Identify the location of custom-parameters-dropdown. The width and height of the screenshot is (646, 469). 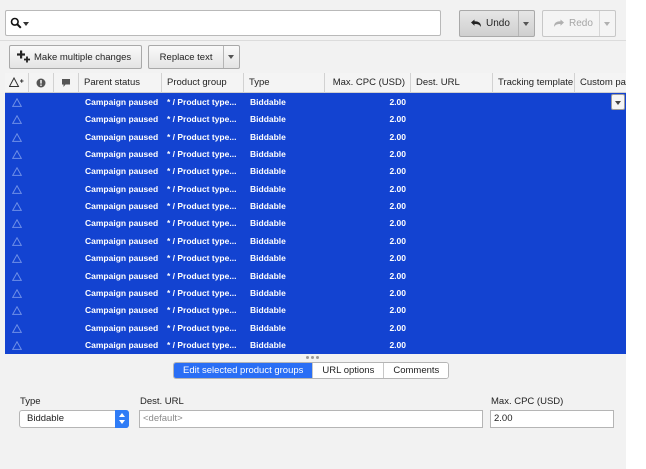
(618, 102).